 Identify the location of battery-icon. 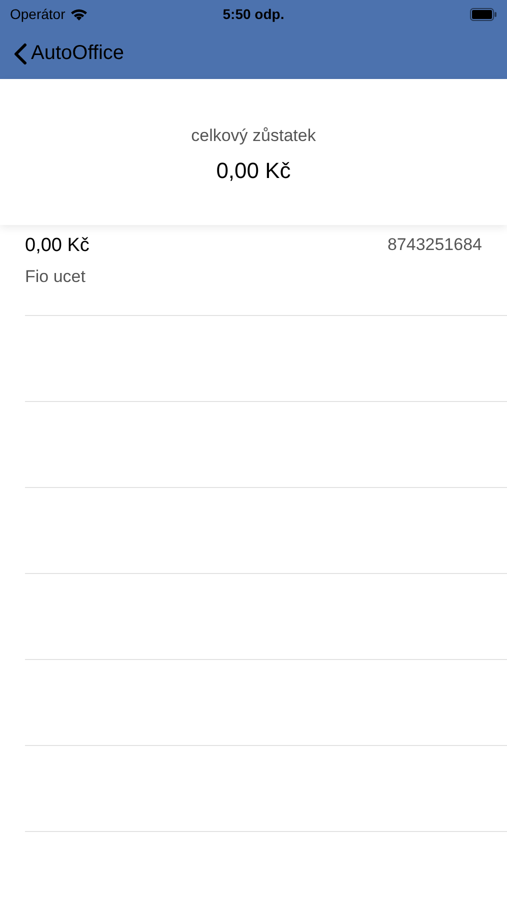
(483, 14).